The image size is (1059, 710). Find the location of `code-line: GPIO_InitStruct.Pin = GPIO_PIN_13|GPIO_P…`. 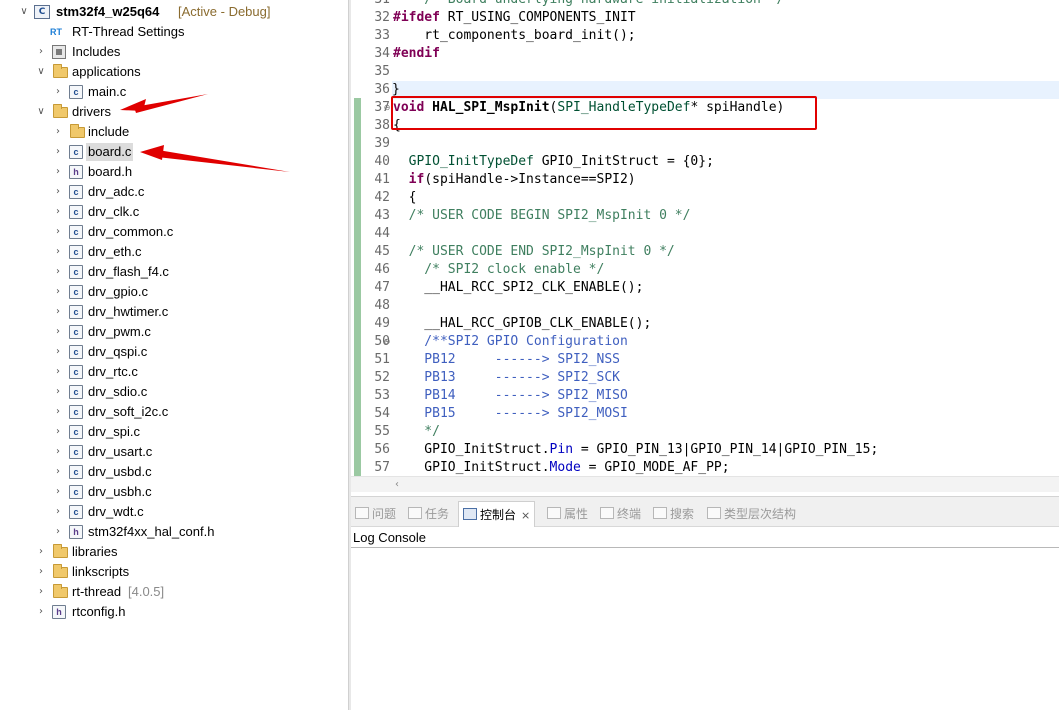

code-line: GPIO_InitStruct.Pin = GPIO_PIN_13|GPIO_P… is located at coordinates (635, 450).